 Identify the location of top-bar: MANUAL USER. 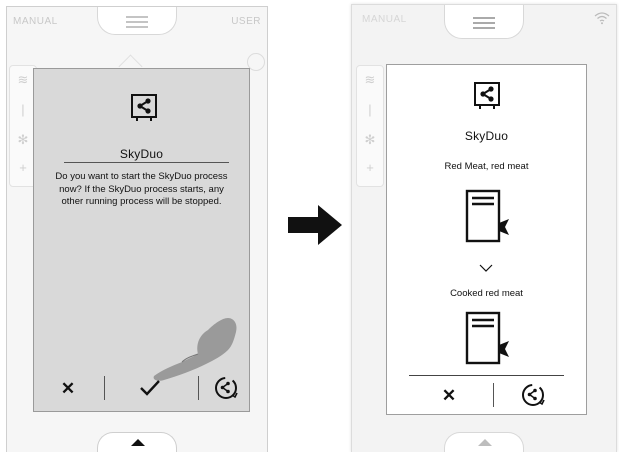
(137, 22).